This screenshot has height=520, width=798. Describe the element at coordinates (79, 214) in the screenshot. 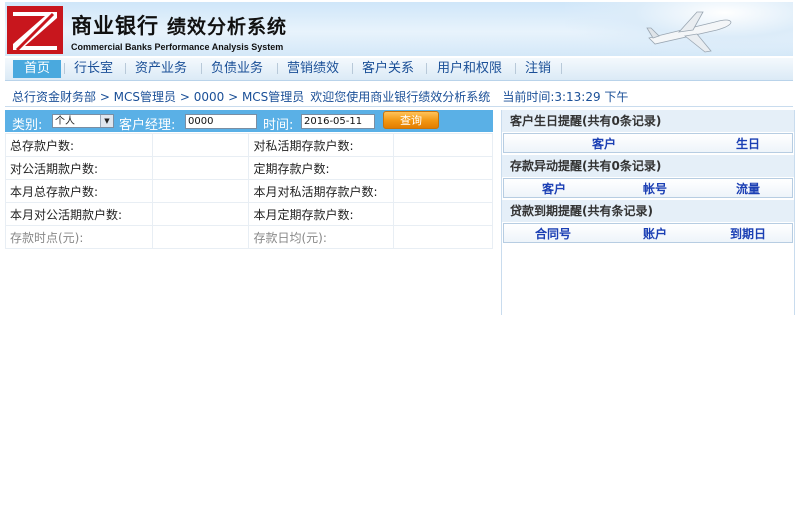

I see `stat-label: 本月对公活期款户数:` at that location.